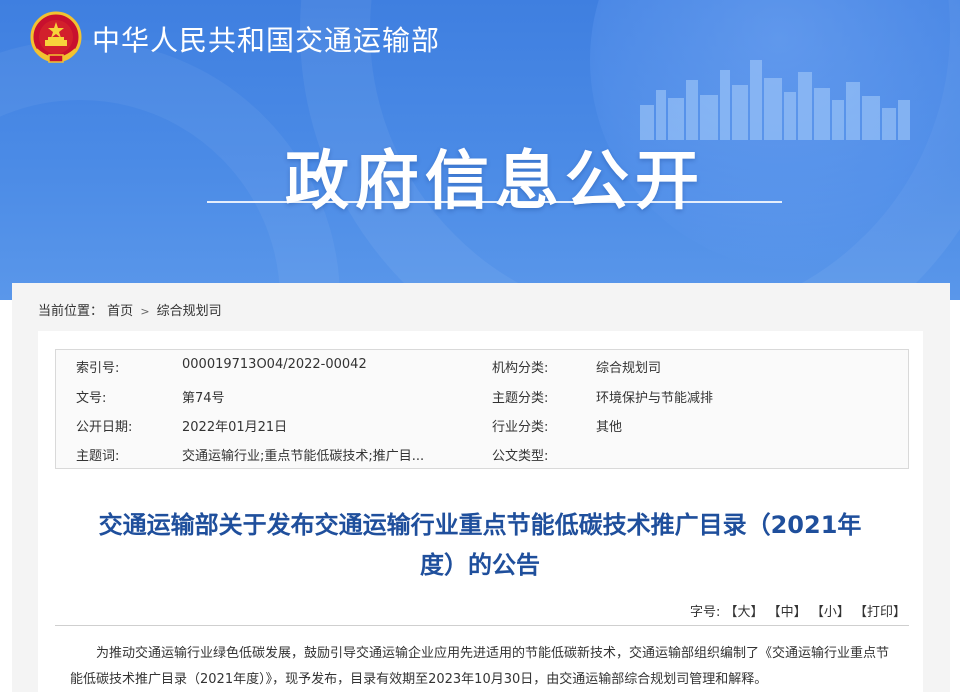 The width and height of the screenshot is (960, 692). Describe the element at coordinates (655, 398) in the screenshot. I see `meta-topic-value: 环境保护与节能减排` at that location.